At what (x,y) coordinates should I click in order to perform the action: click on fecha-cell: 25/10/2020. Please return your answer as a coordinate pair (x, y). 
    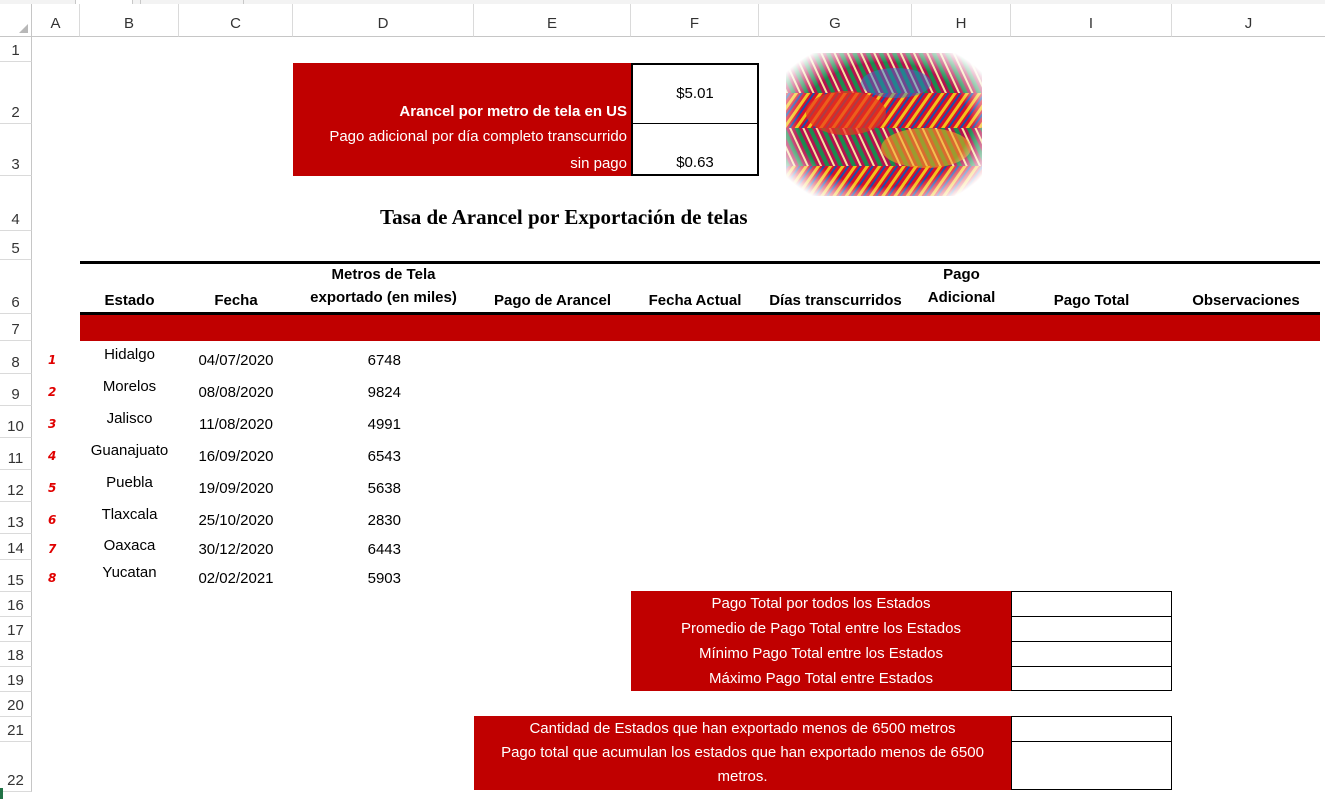
    Looking at the image, I should click on (236, 520).